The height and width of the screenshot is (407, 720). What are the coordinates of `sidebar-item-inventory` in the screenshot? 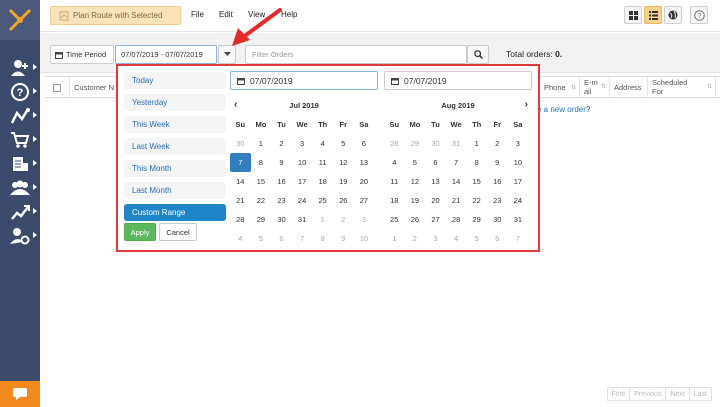 It's located at (20, 164).